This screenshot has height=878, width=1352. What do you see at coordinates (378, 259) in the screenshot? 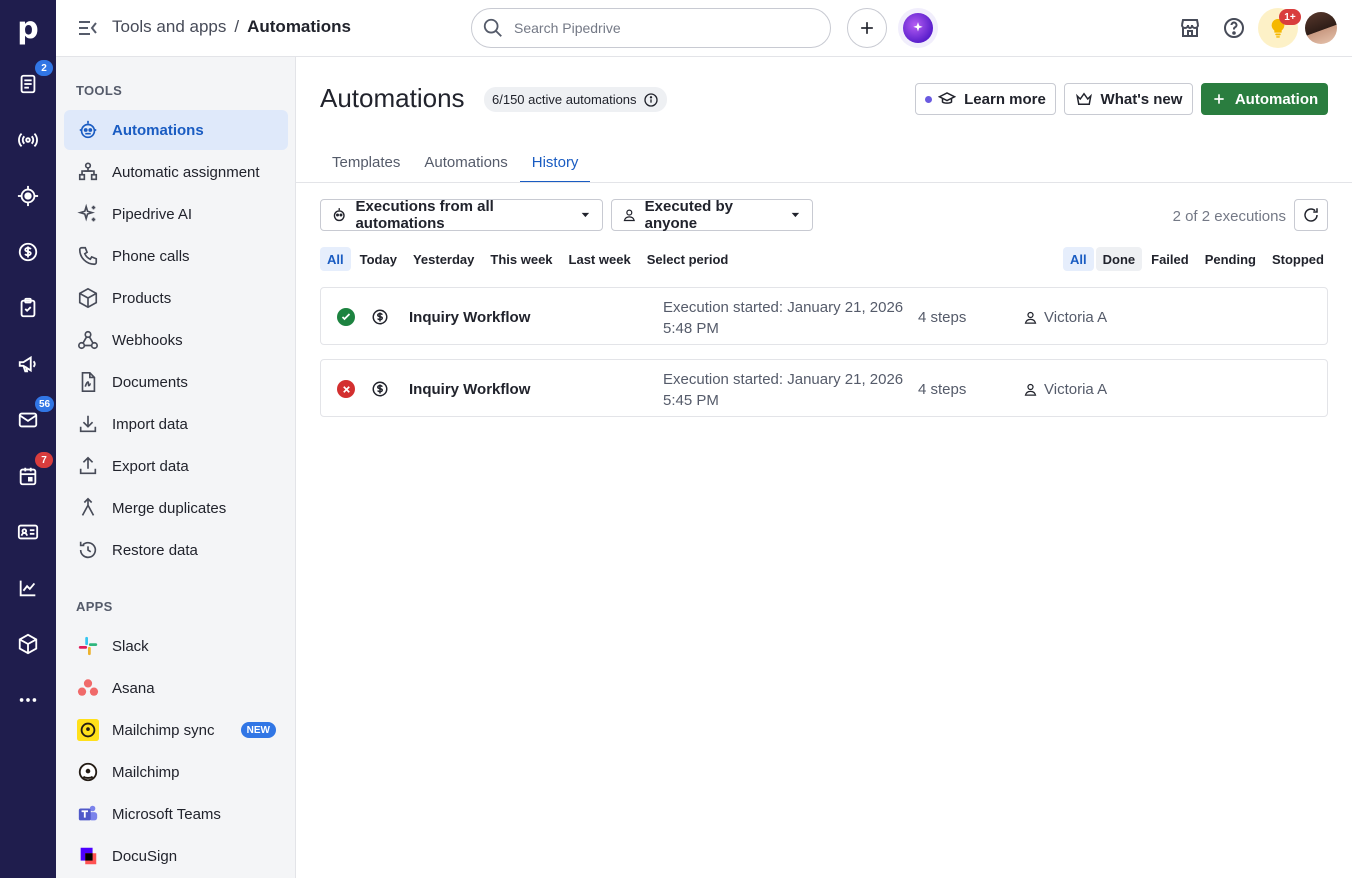
I see `period-chip-today: Today` at bounding box center [378, 259].